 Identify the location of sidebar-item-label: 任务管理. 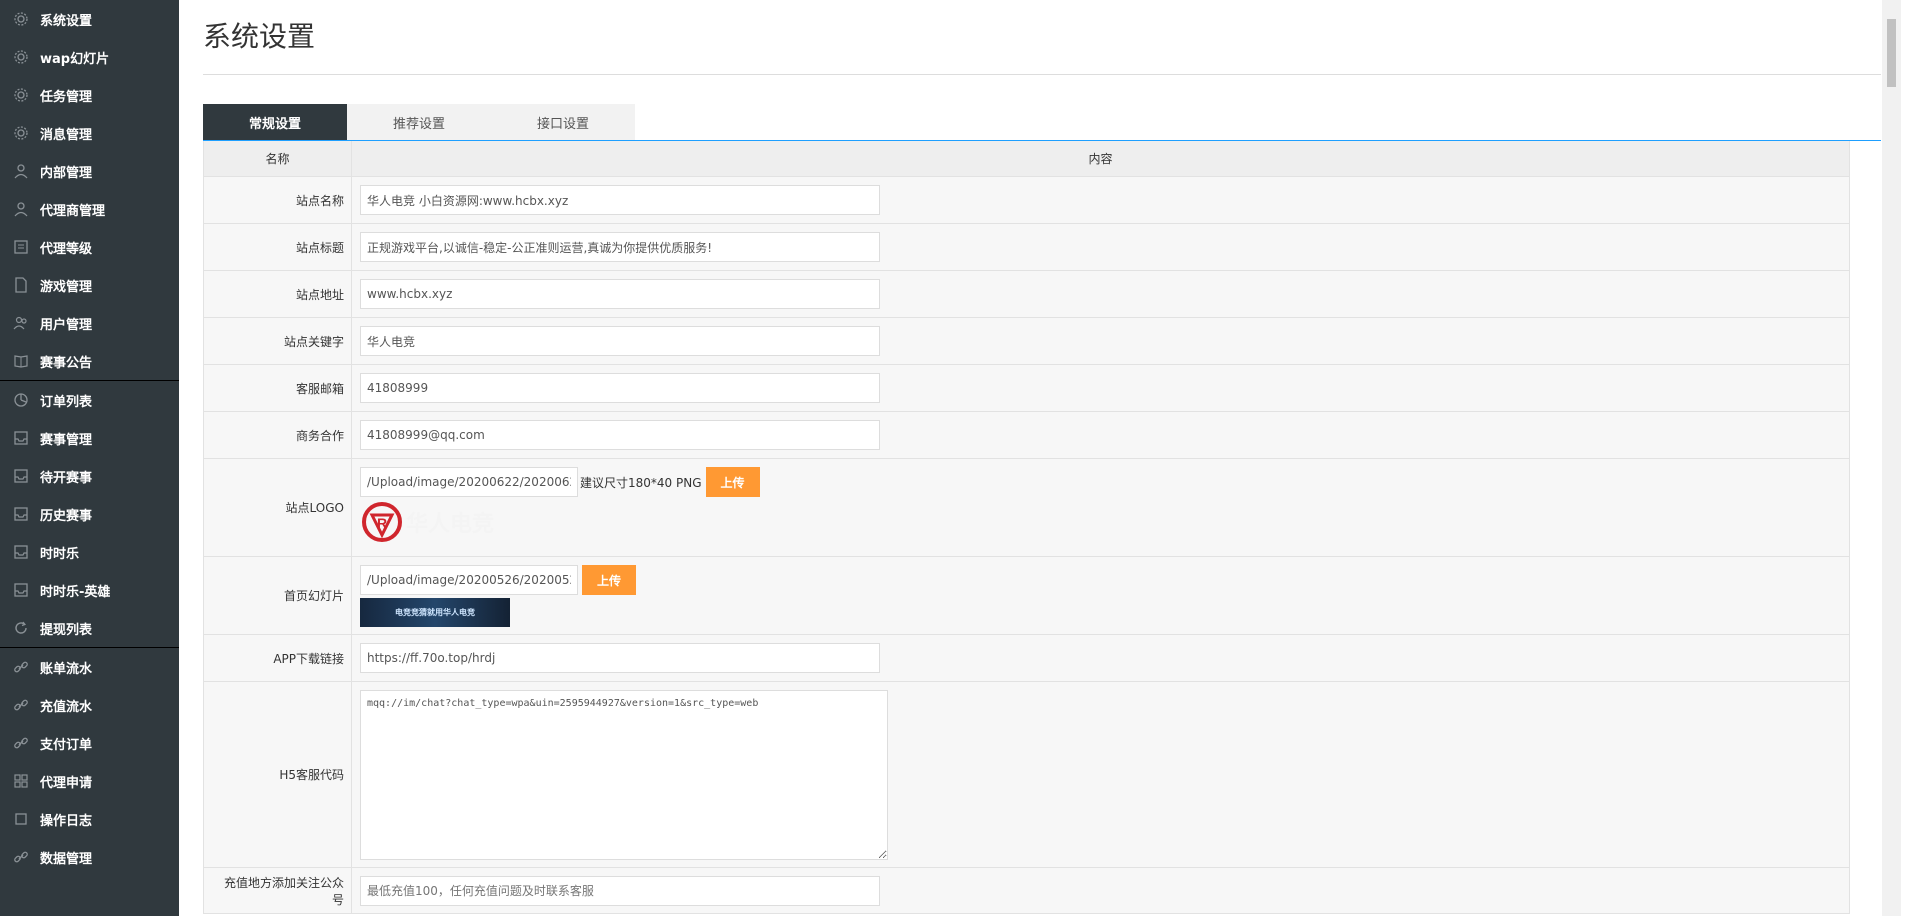
(66, 97).